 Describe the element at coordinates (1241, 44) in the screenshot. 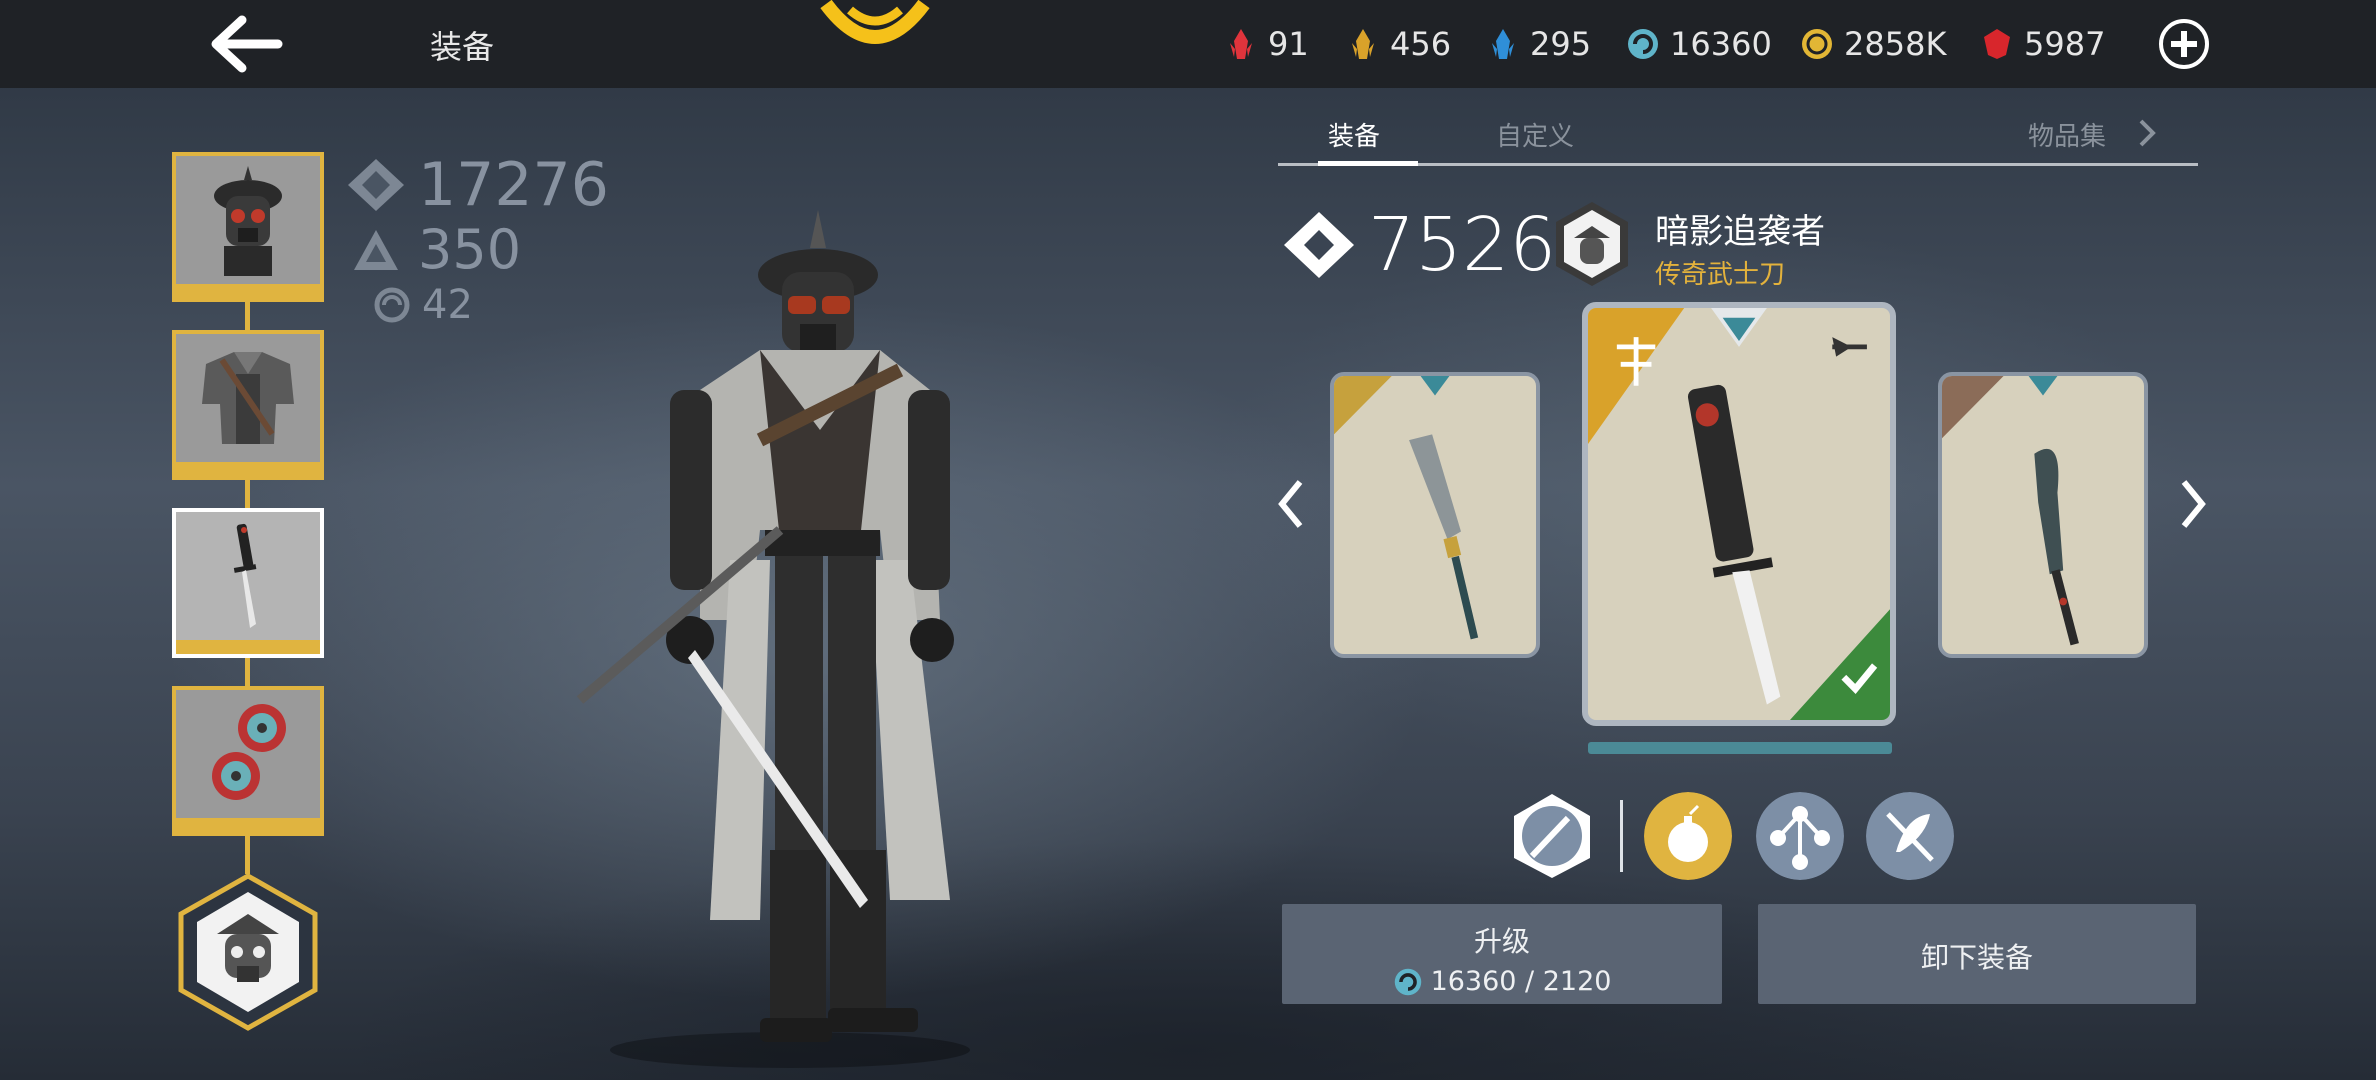

I see `red-crystal-icon` at that location.